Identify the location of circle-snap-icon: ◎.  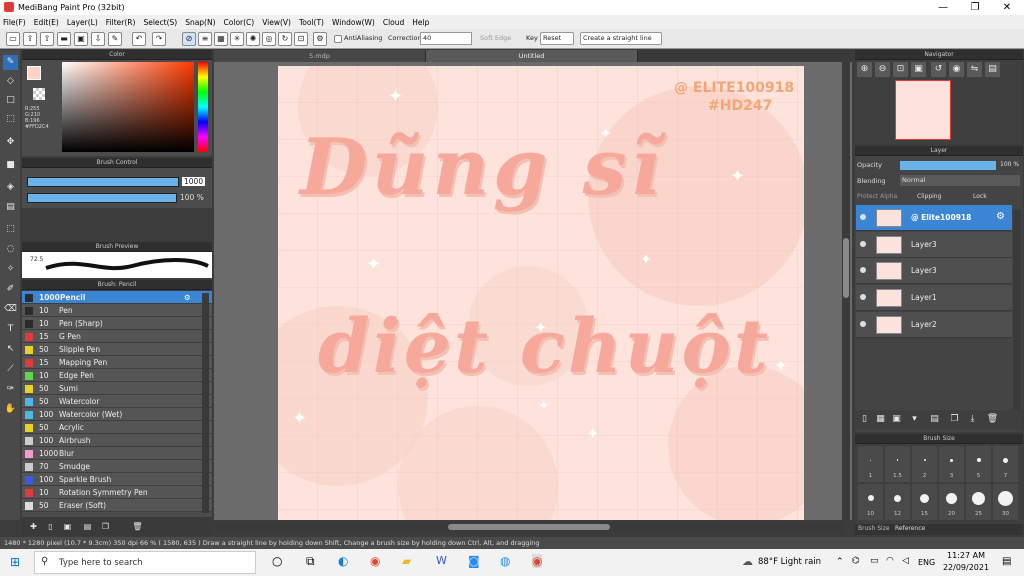
(269, 39).